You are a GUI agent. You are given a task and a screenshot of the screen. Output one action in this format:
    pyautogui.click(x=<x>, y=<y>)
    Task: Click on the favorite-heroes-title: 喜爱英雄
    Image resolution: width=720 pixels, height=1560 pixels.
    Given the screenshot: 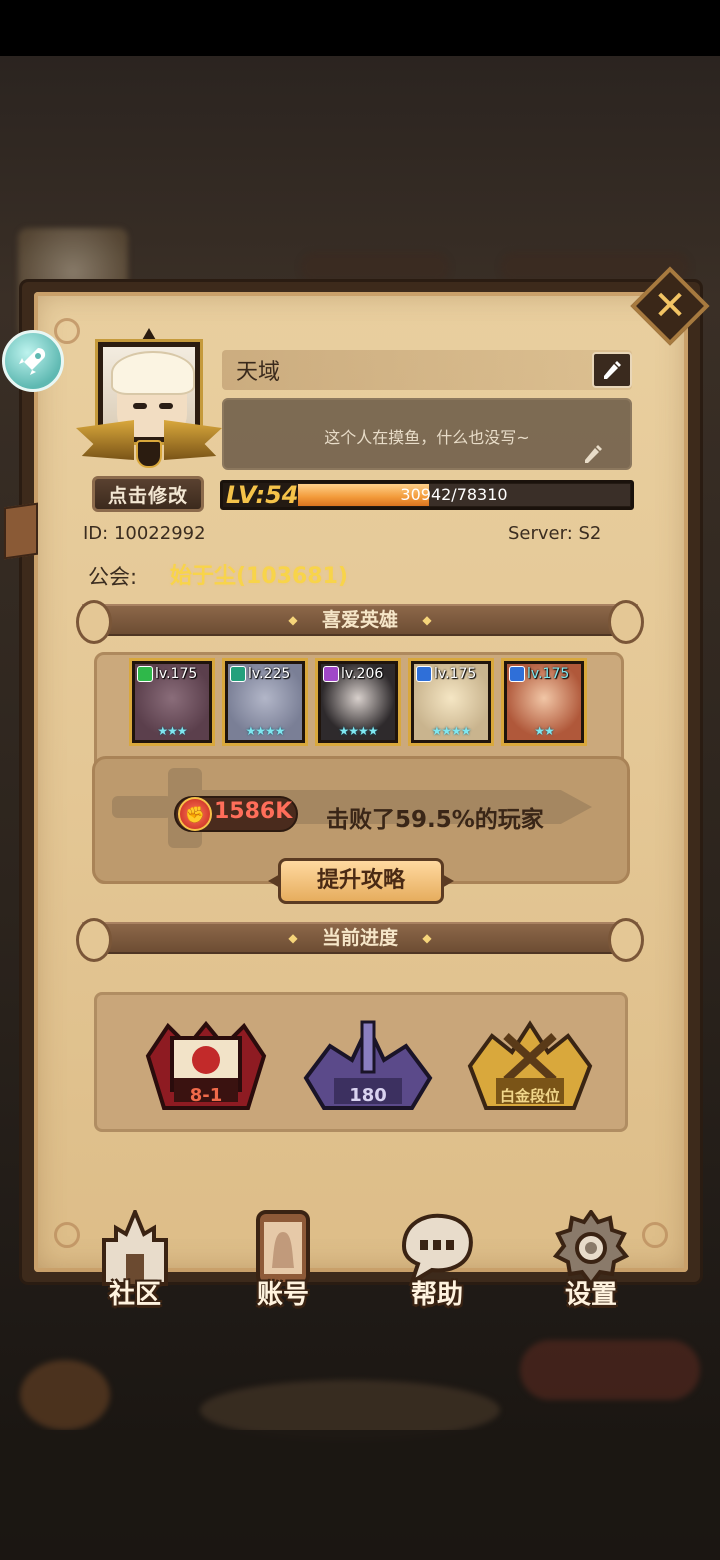 What is the action you would take?
    pyautogui.click(x=359, y=620)
    